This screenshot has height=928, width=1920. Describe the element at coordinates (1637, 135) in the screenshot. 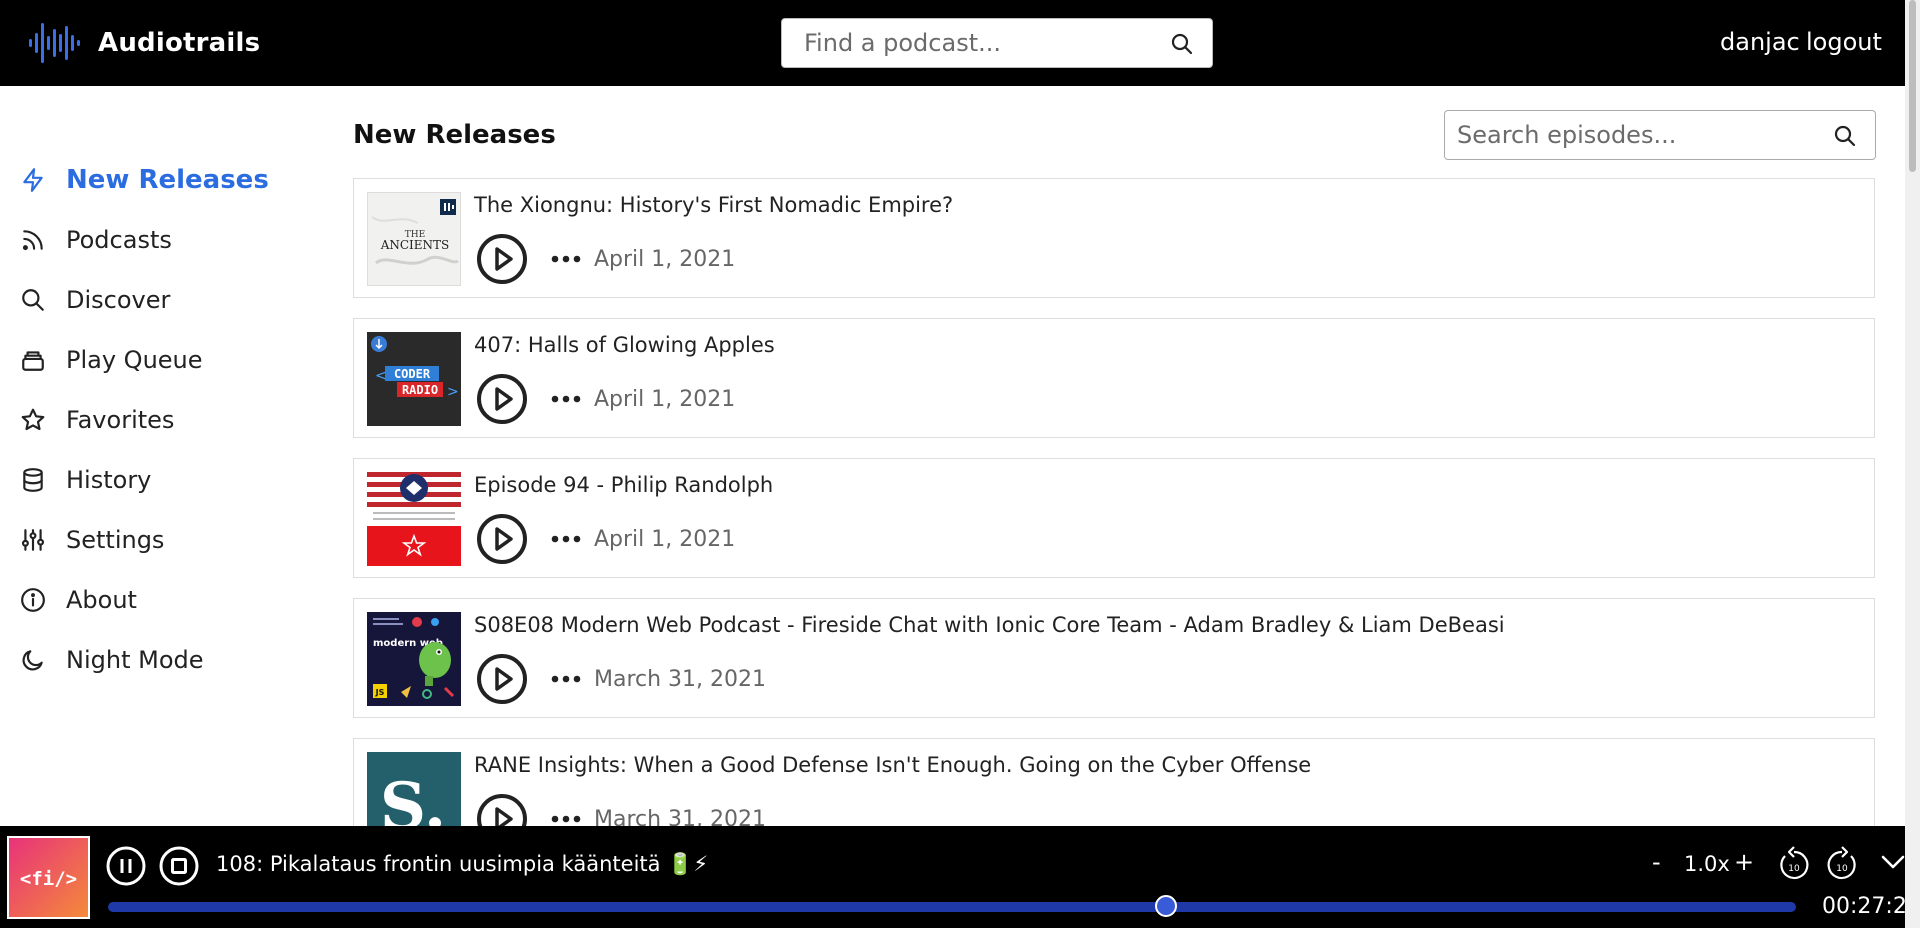

I see `episode-search-input` at that location.